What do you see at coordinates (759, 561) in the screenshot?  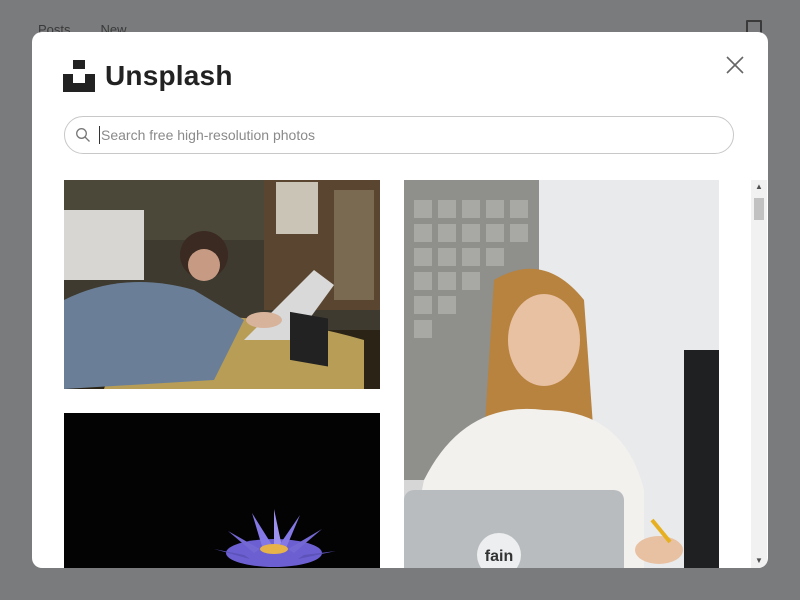 I see `scroll-down-arrow-icon: ▼` at bounding box center [759, 561].